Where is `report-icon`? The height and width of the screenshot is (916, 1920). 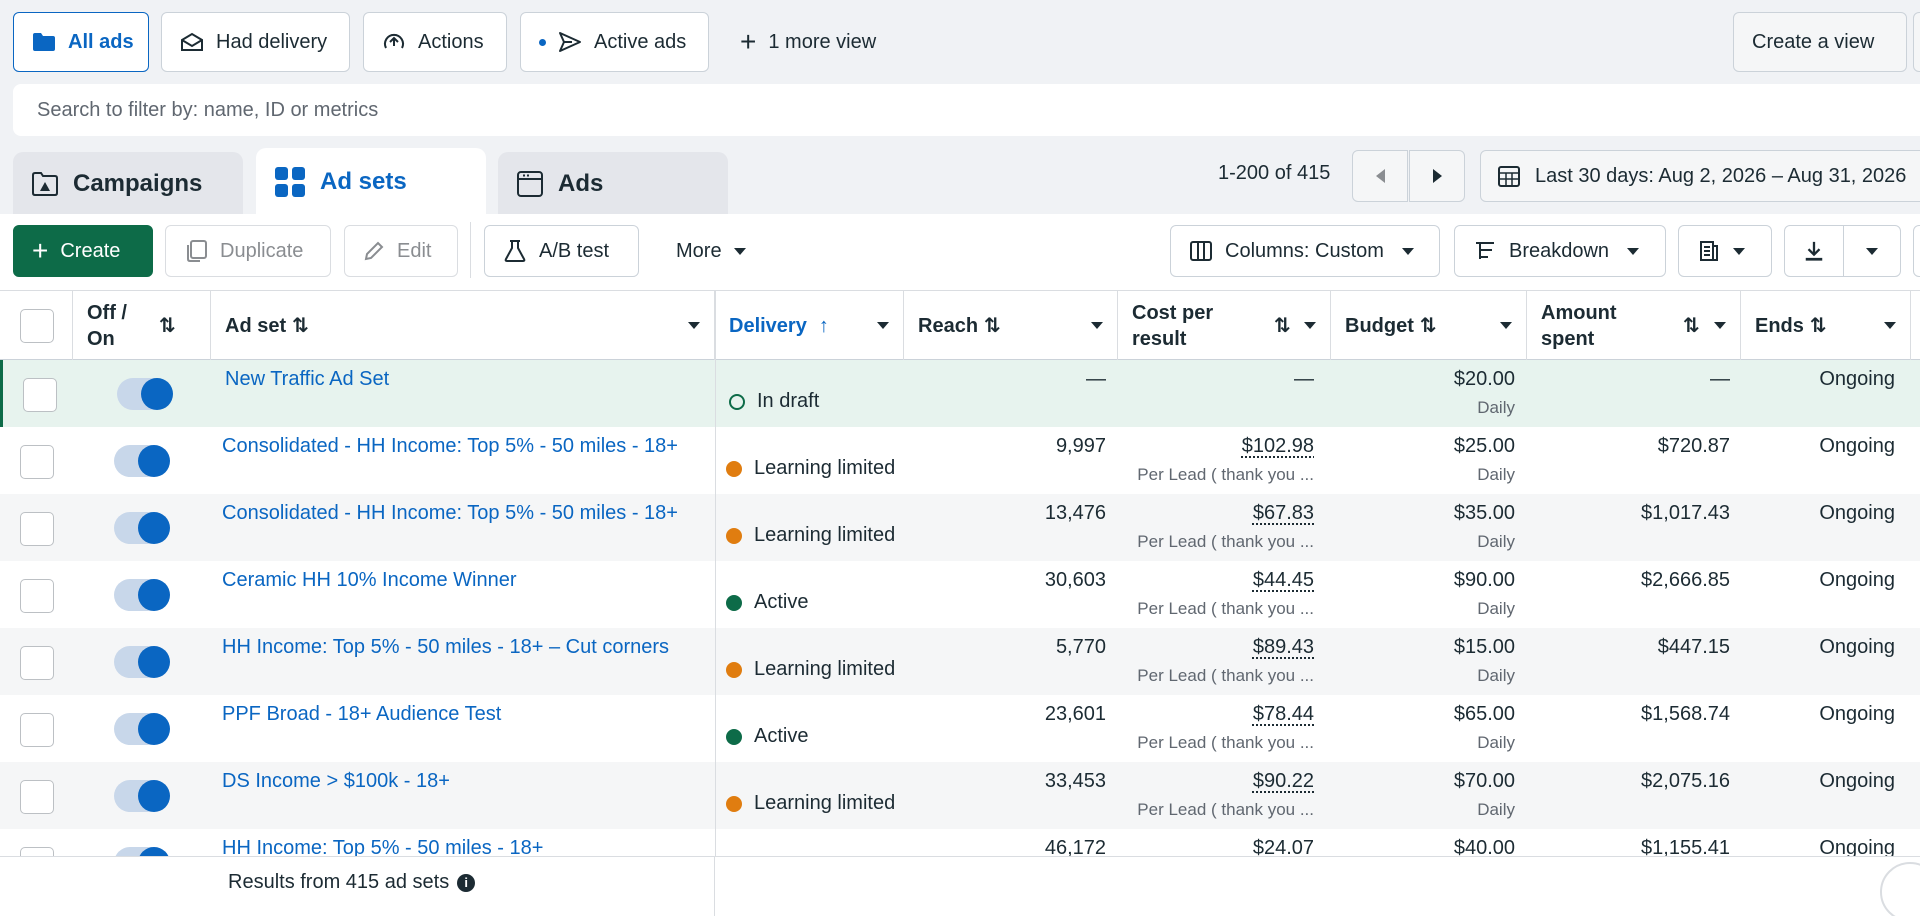
report-icon is located at coordinates (1709, 251).